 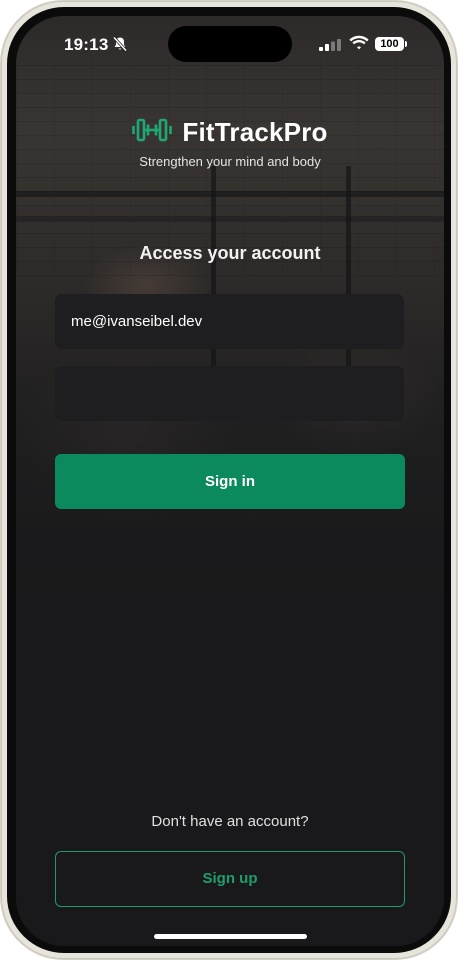 I want to click on bell-slash-icon, so click(x=120, y=46).